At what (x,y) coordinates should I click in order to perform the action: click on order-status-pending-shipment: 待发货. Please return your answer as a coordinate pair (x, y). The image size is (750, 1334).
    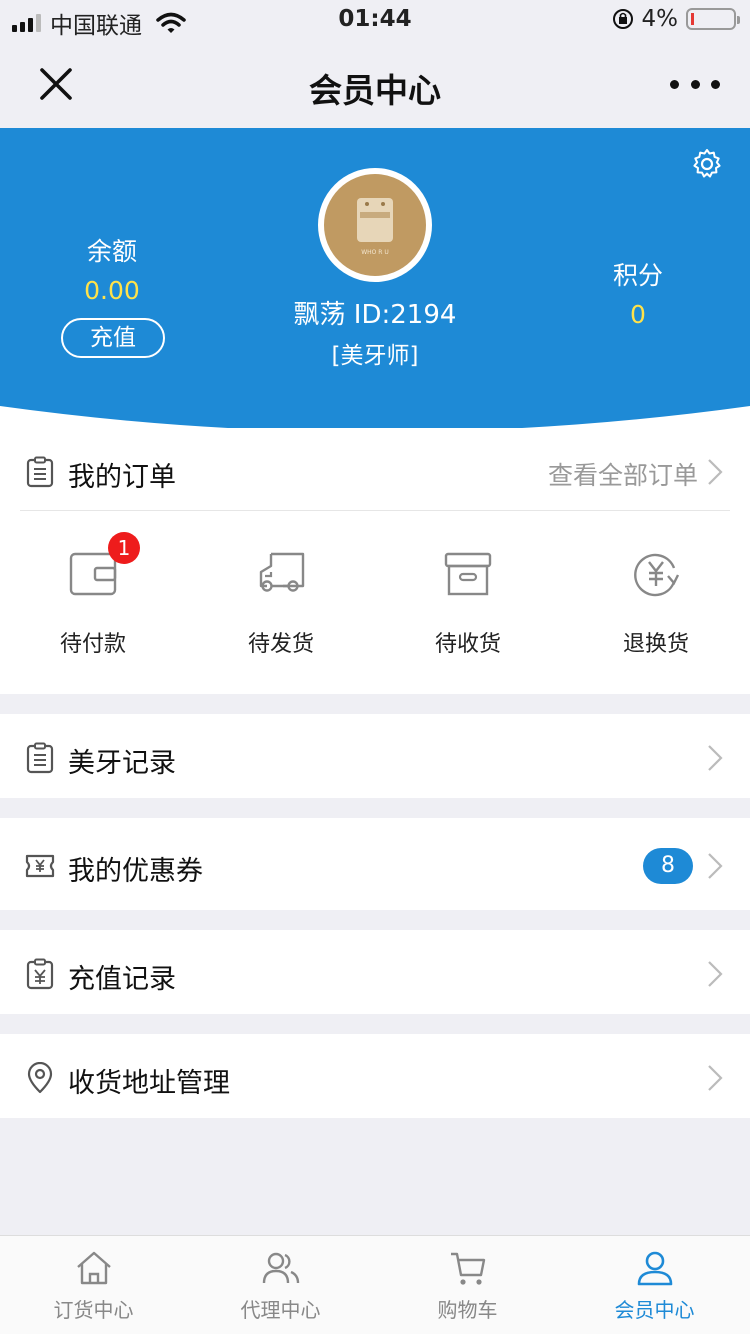
    Looking at the image, I should click on (281, 602).